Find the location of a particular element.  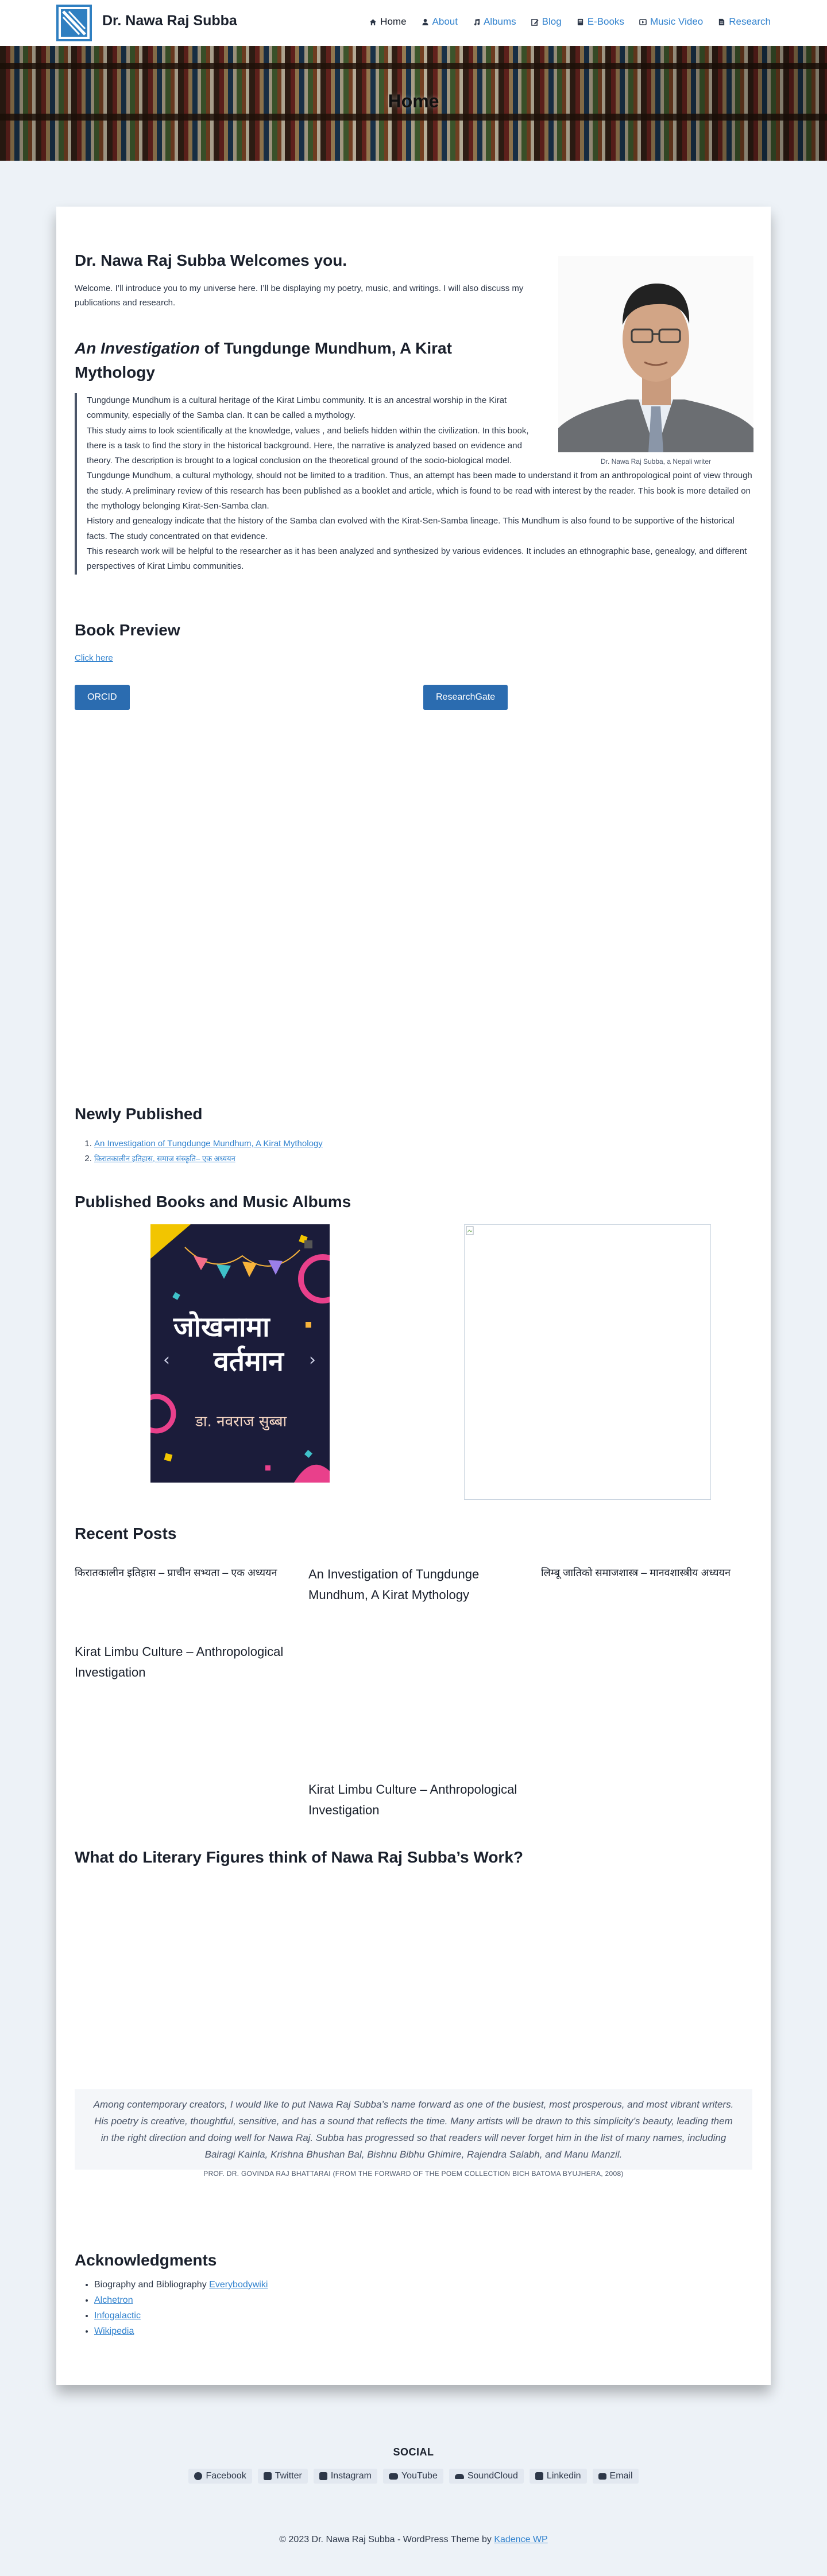

social-linkedin: Linkedin is located at coordinates (558, 2476).